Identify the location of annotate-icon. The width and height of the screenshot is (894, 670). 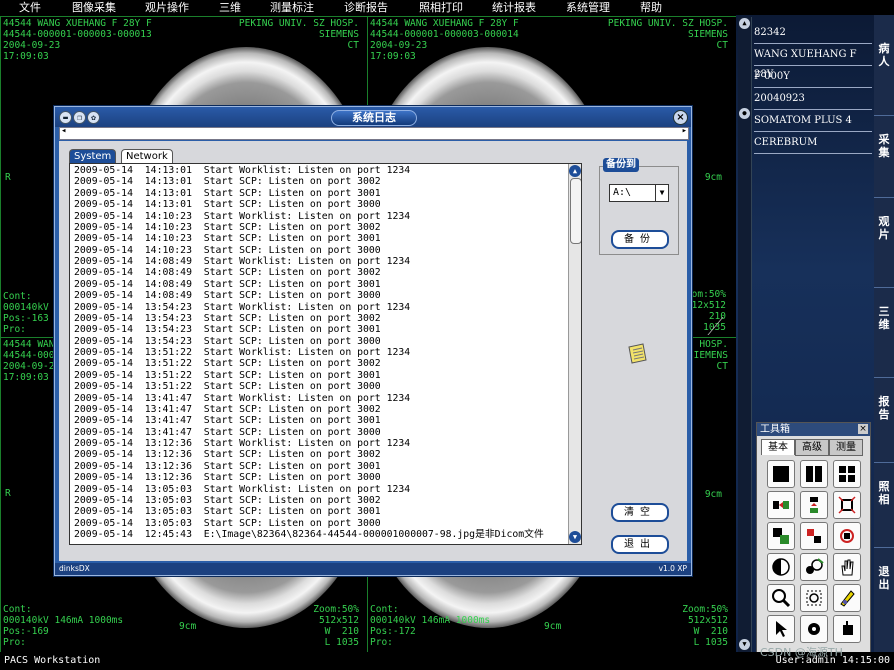
(847, 598).